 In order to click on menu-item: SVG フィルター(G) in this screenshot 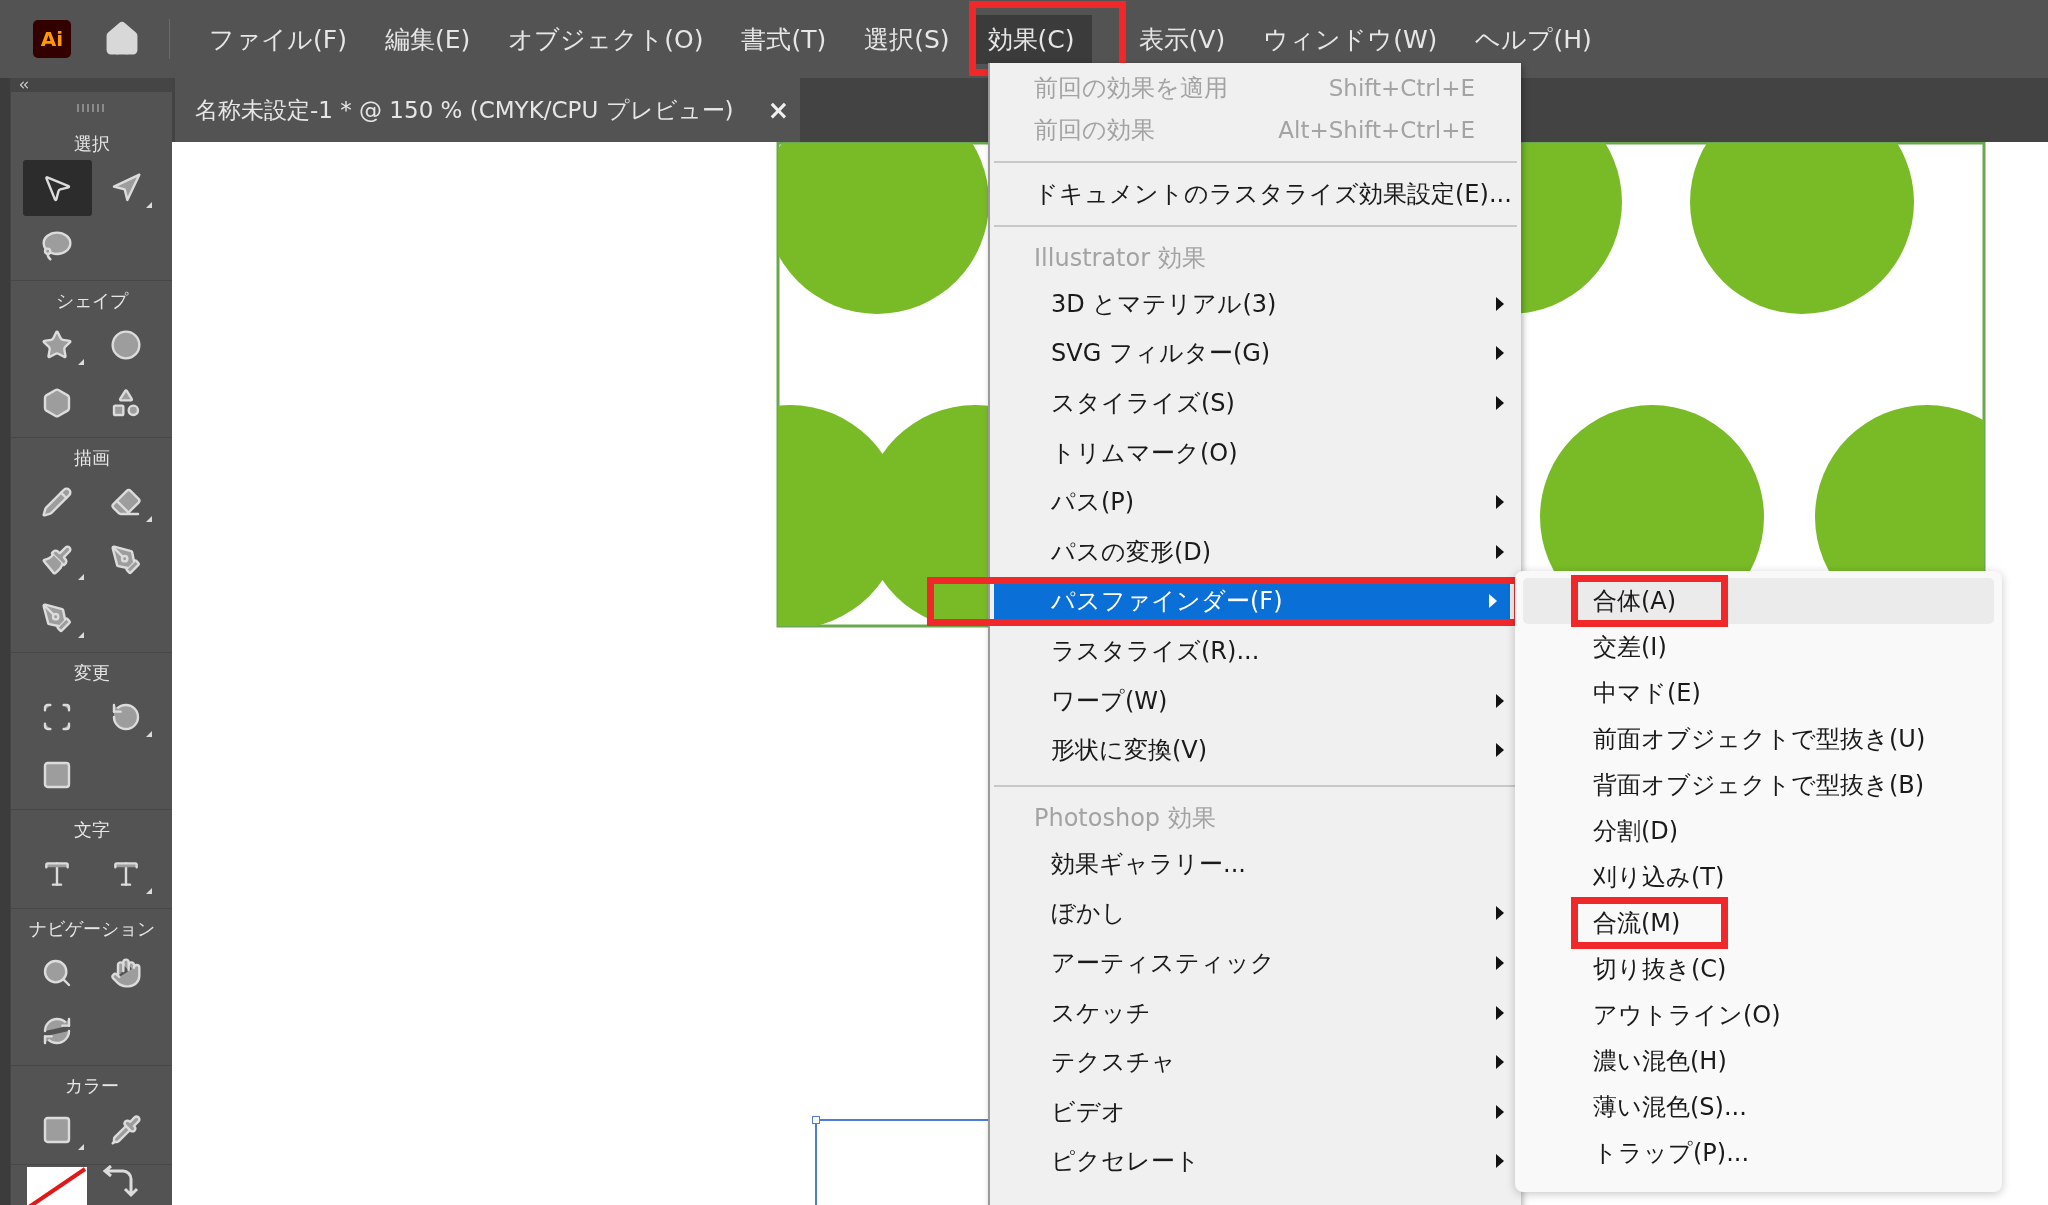, I will do `click(1255, 353)`.